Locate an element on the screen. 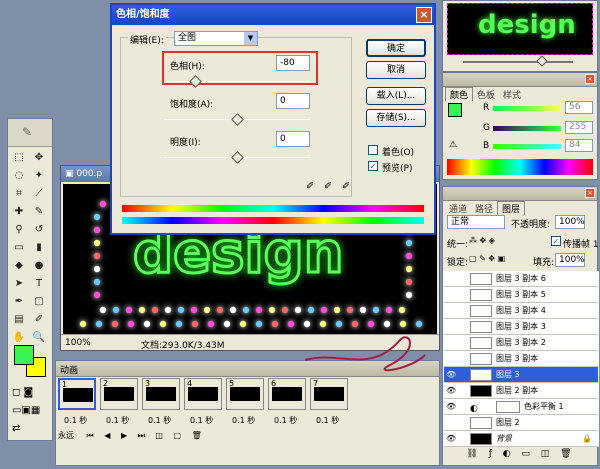 This screenshot has height=469, width=600. hue-field: -80 is located at coordinates (293, 63).